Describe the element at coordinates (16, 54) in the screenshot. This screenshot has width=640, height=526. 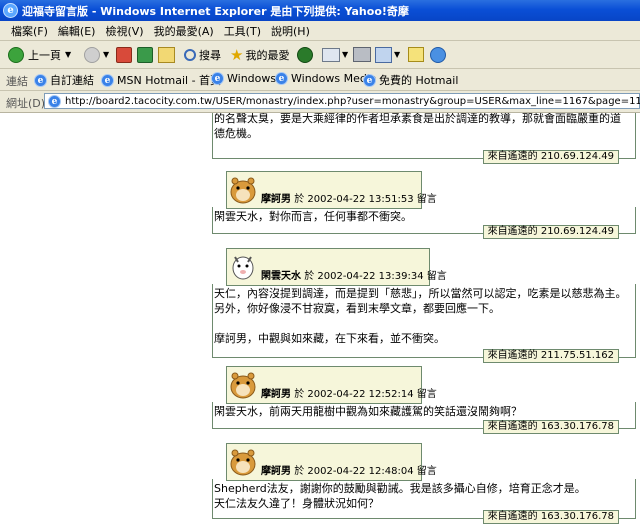
I see `back-arrow-icon` at that location.